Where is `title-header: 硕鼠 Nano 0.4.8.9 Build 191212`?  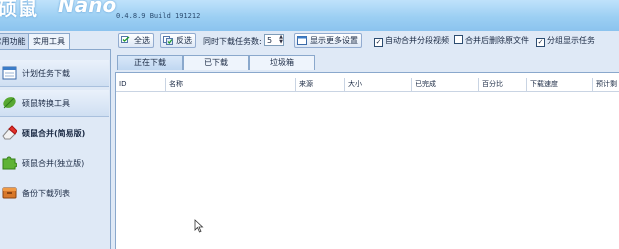
title-header: 硕鼠 Nano 0.4.8.9 Build 191212 is located at coordinates (309, 15).